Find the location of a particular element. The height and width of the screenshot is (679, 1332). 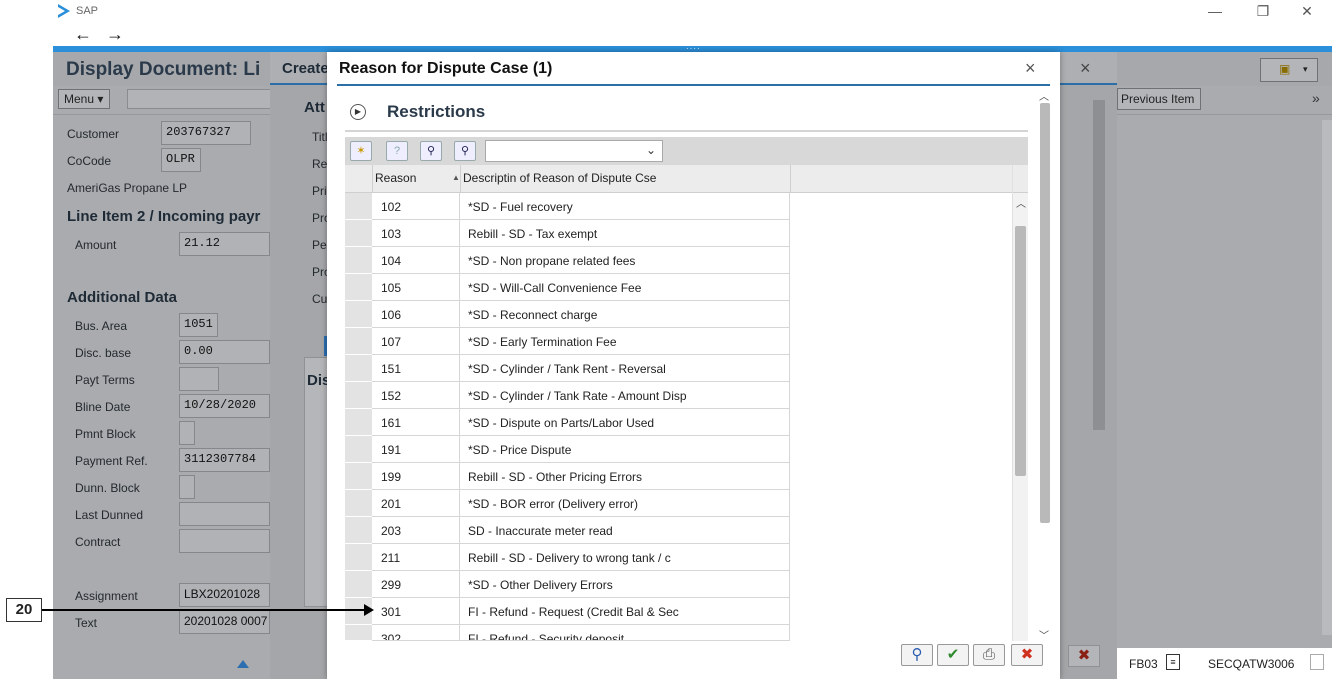

expand-icon: ▶ is located at coordinates (358, 112).